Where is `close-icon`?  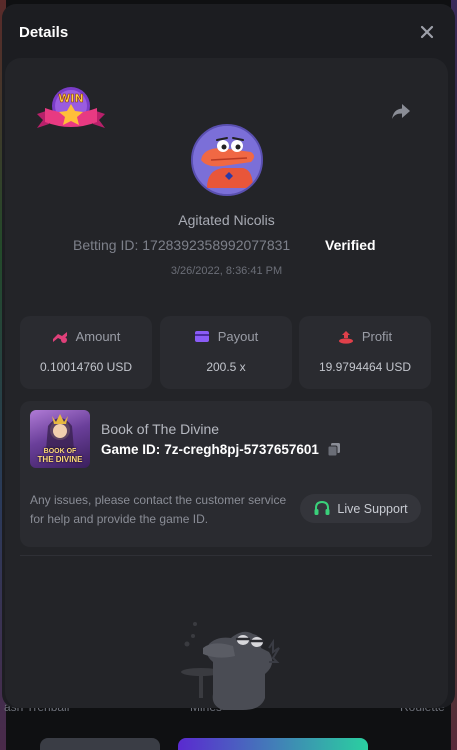 close-icon is located at coordinates (427, 32).